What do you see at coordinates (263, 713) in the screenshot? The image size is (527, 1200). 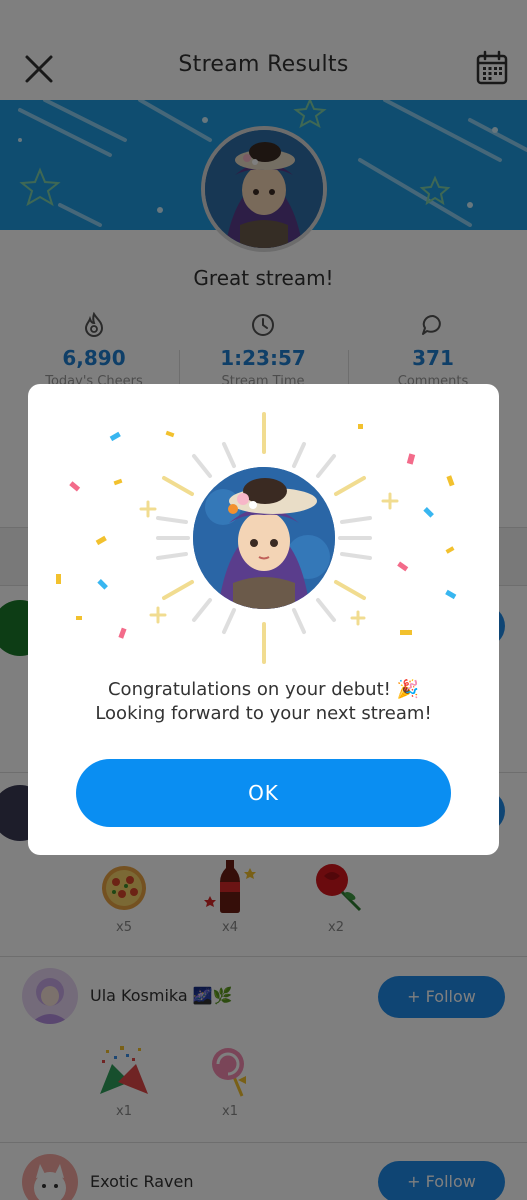 I see `dialog-message-line2: Looking forward to your next stream!` at bounding box center [263, 713].